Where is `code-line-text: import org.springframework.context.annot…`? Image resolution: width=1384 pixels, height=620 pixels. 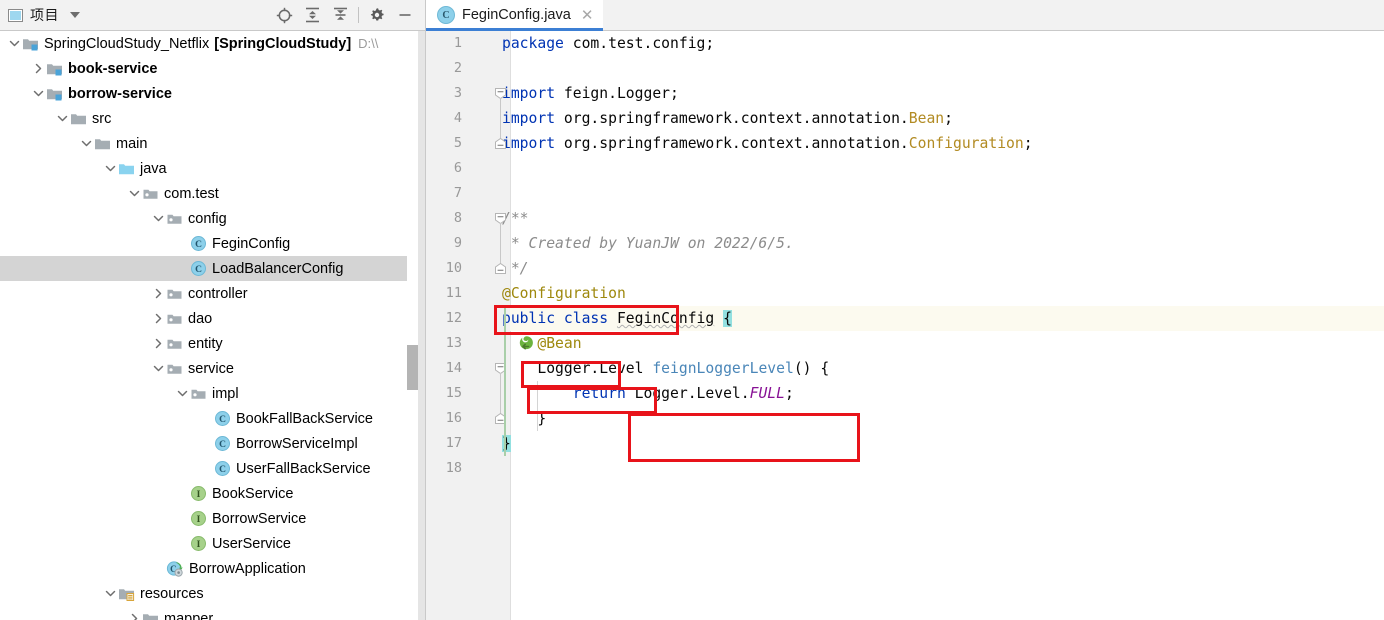 code-line-text: import org.springframework.context.annot… is located at coordinates (727, 118).